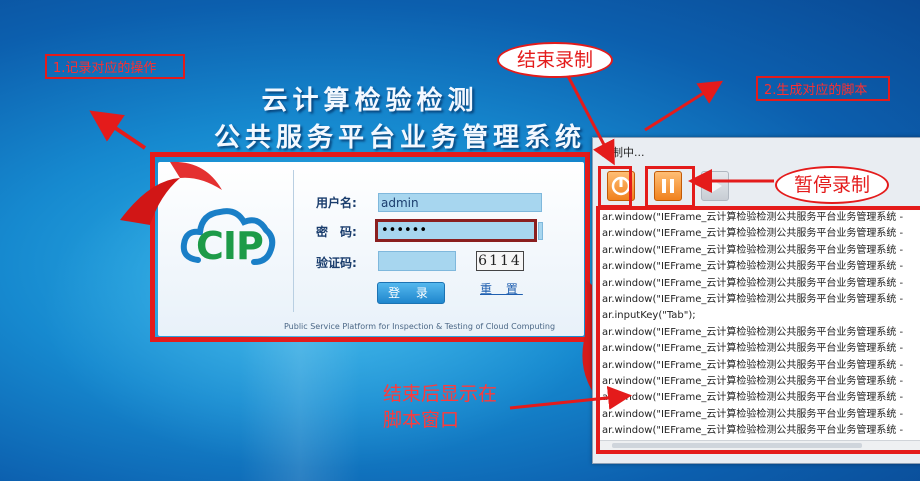  What do you see at coordinates (570, 397) in the screenshot?
I see `arrow-script` at bounding box center [570, 397].